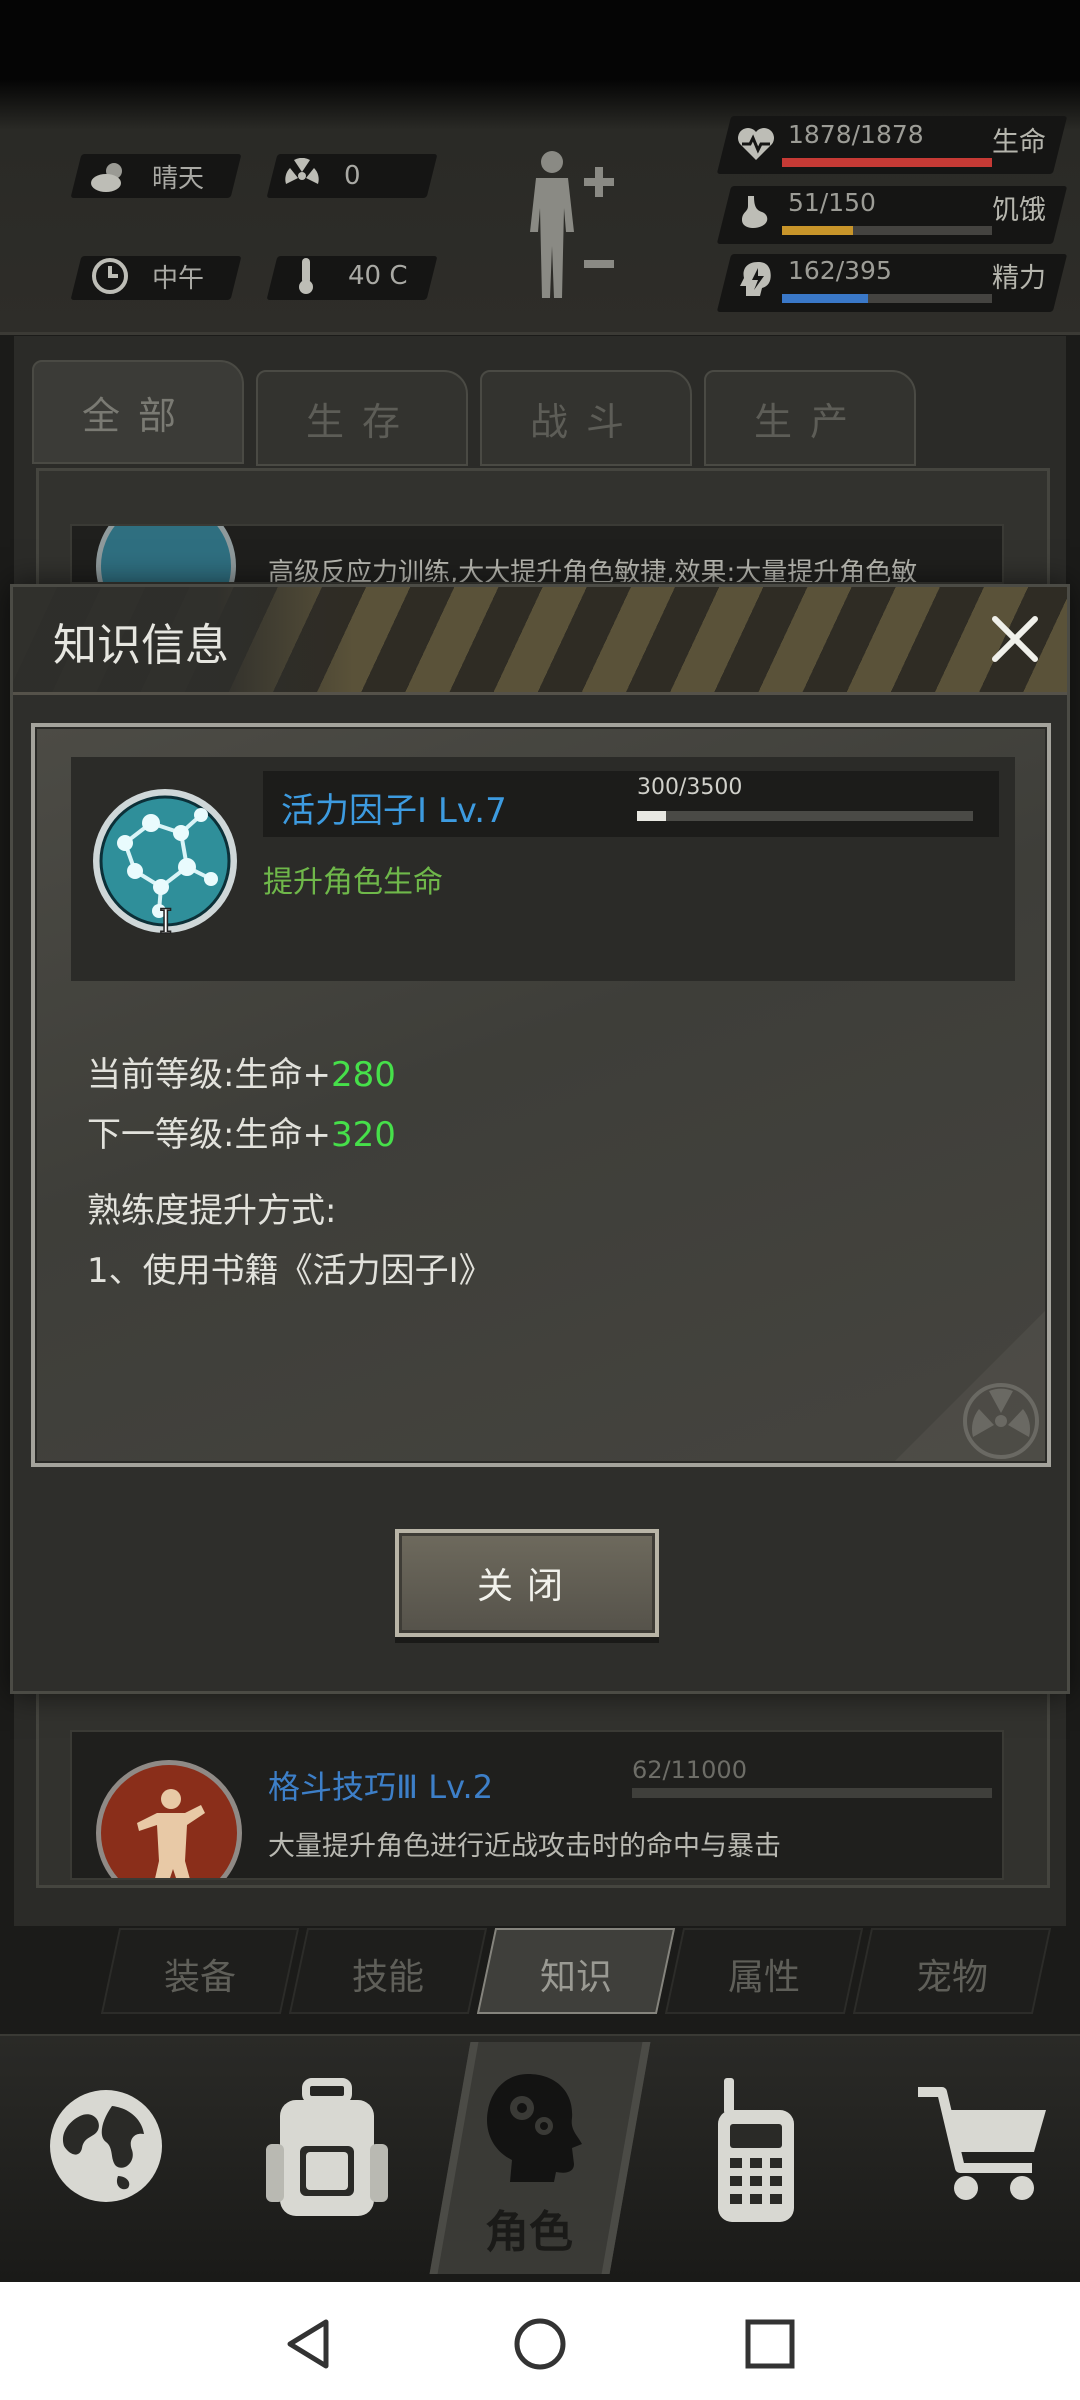  I want to click on next-level-line: 下一等级:生命+320, so click(290, 1135).